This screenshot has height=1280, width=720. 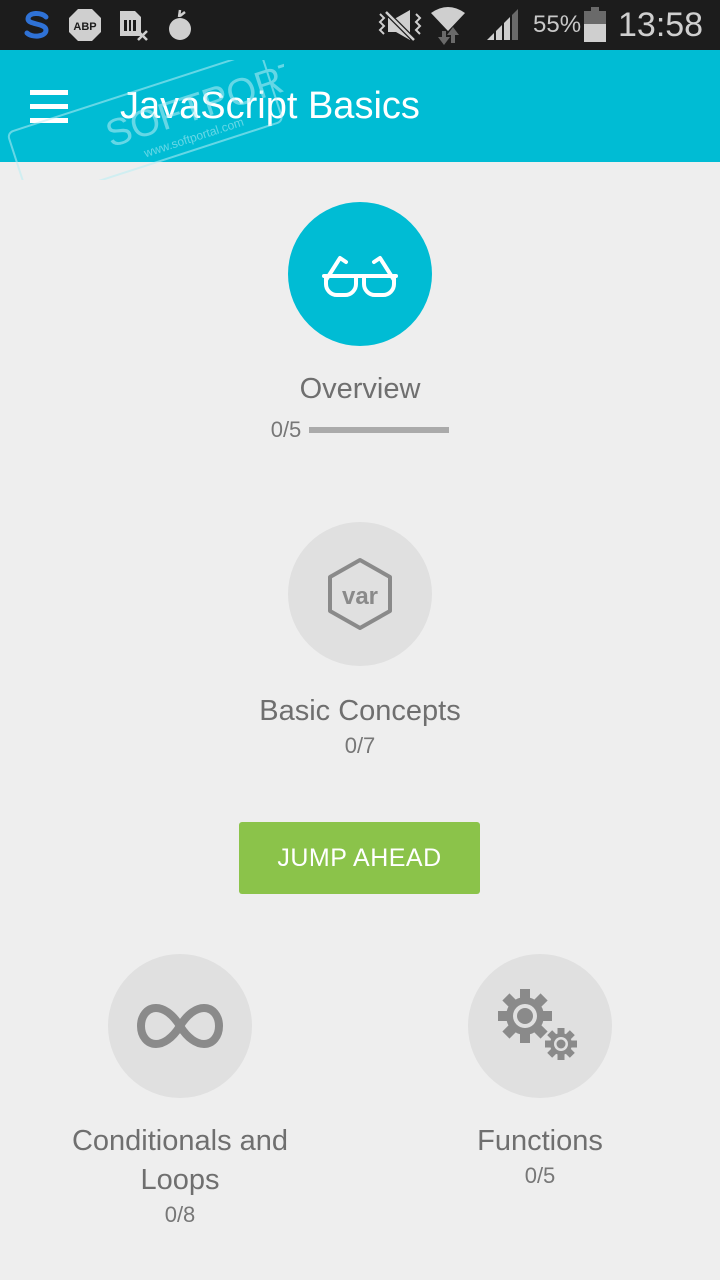 What do you see at coordinates (360, 389) in the screenshot?
I see `lesson-title: Overview` at bounding box center [360, 389].